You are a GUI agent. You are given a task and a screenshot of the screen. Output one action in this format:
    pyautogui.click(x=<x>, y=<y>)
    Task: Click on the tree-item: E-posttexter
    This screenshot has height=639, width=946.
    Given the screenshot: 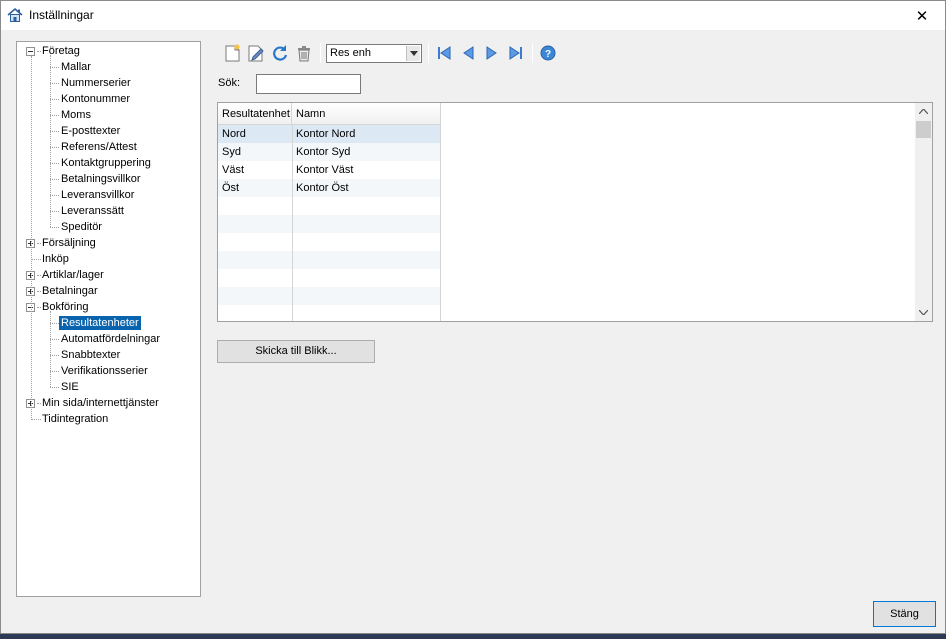 What is the action you would take?
    pyautogui.click(x=108, y=131)
    